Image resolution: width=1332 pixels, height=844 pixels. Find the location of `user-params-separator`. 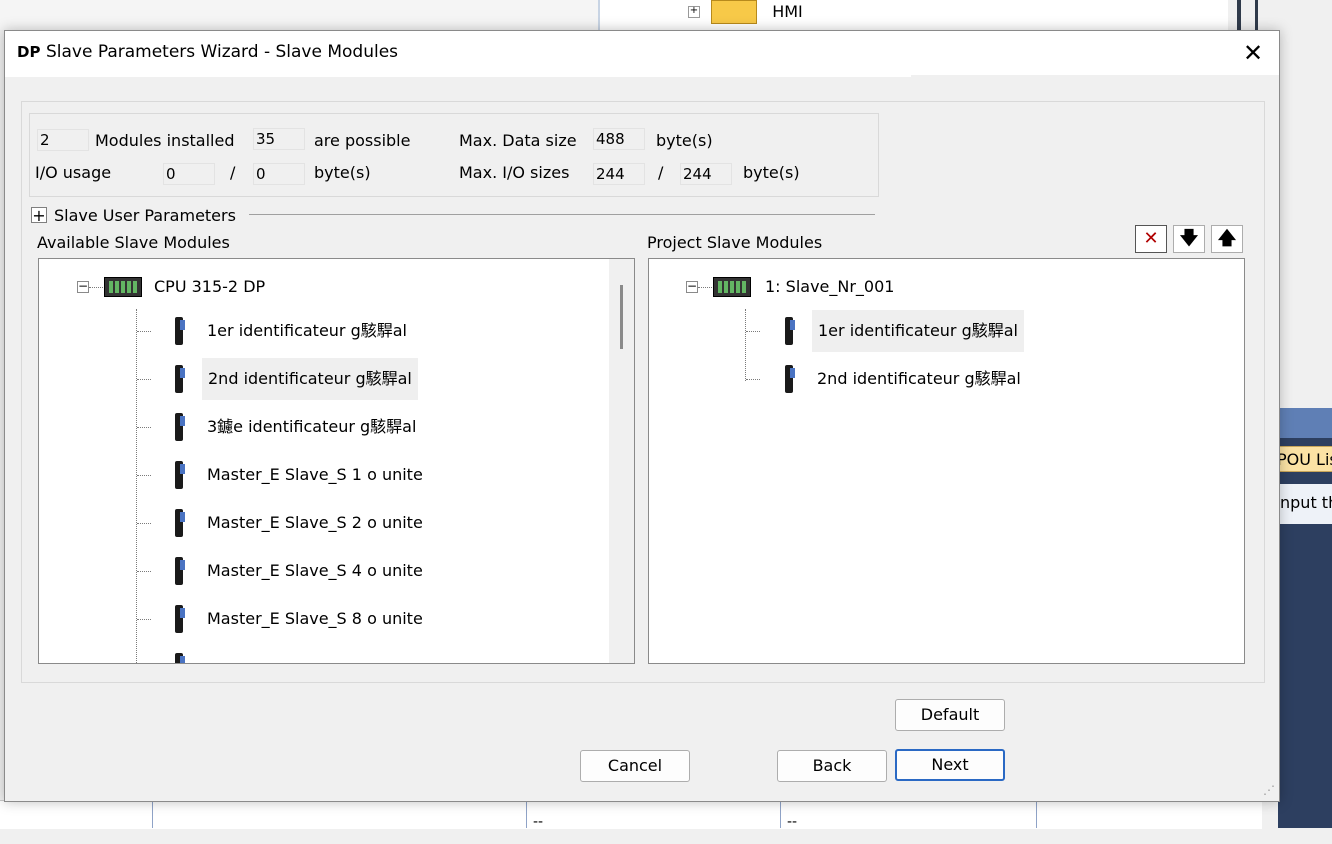

user-params-separator is located at coordinates (562, 214).